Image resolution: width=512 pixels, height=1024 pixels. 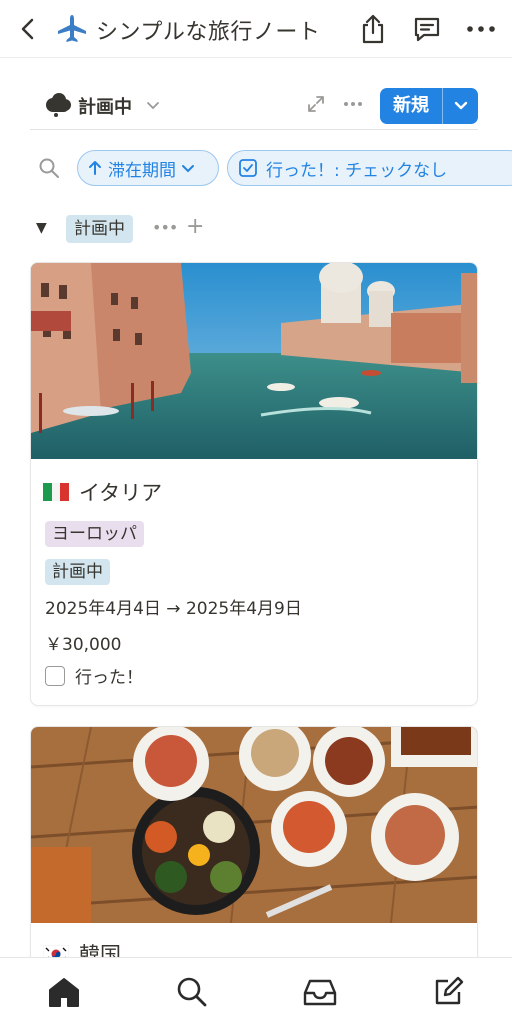 I want to click on card-title-row: イタリア, so click(x=102, y=492).